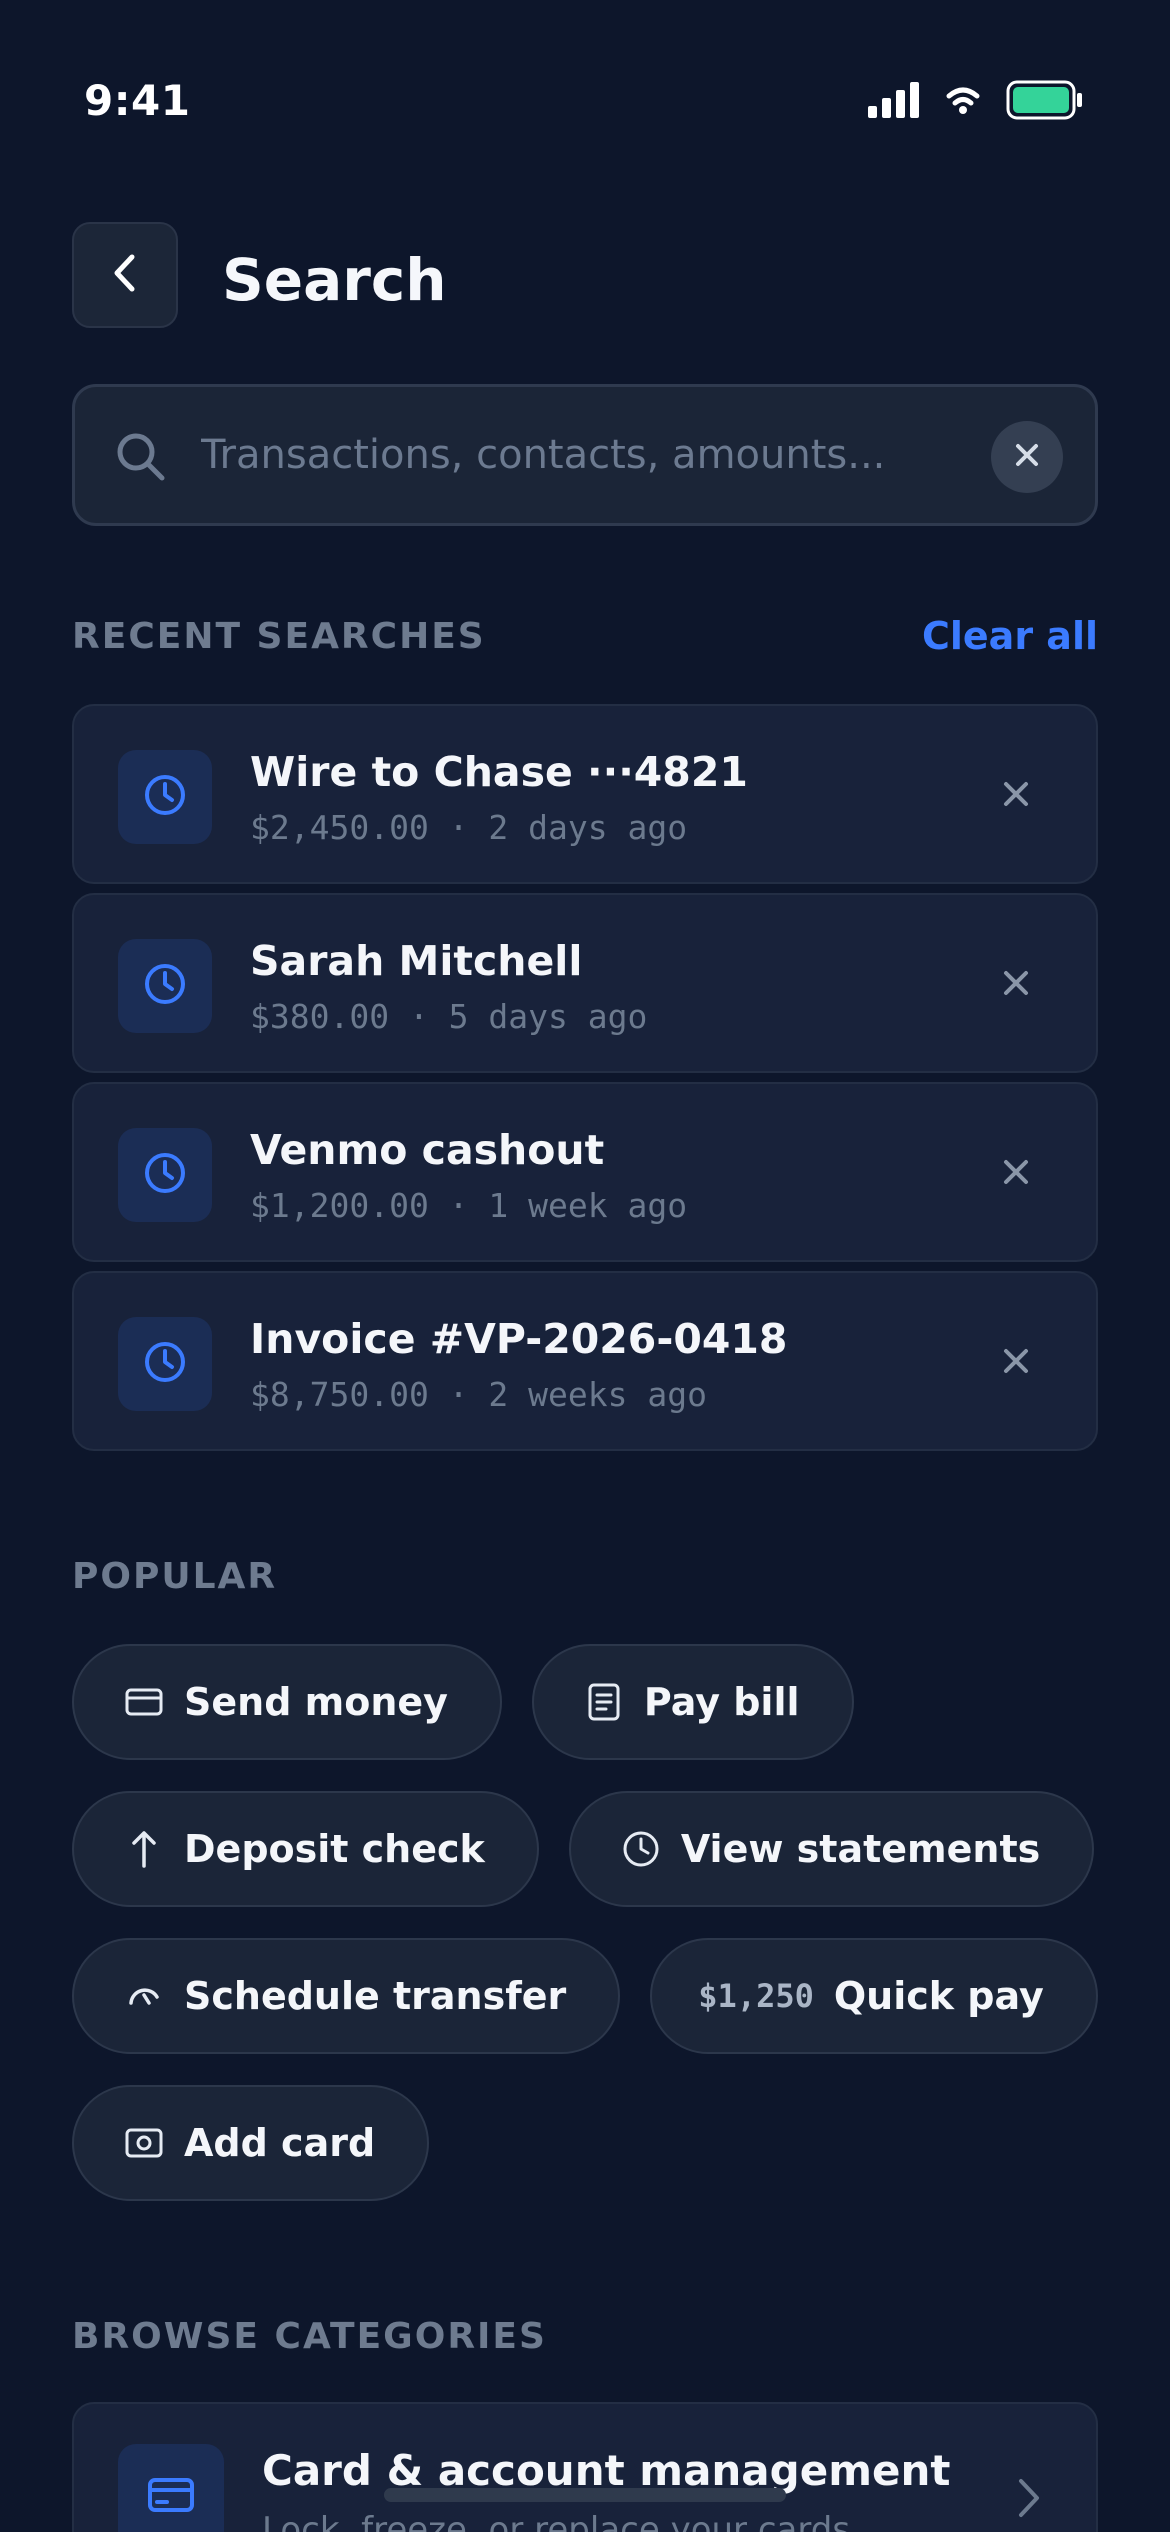 The height and width of the screenshot is (2532, 1170). I want to click on battery-icon, so click(1045, 102).